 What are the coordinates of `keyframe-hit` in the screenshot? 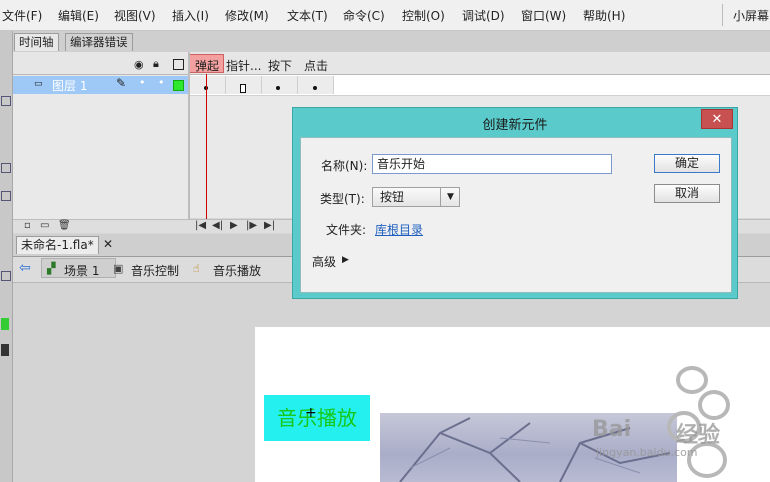 It's located at (315, 88).